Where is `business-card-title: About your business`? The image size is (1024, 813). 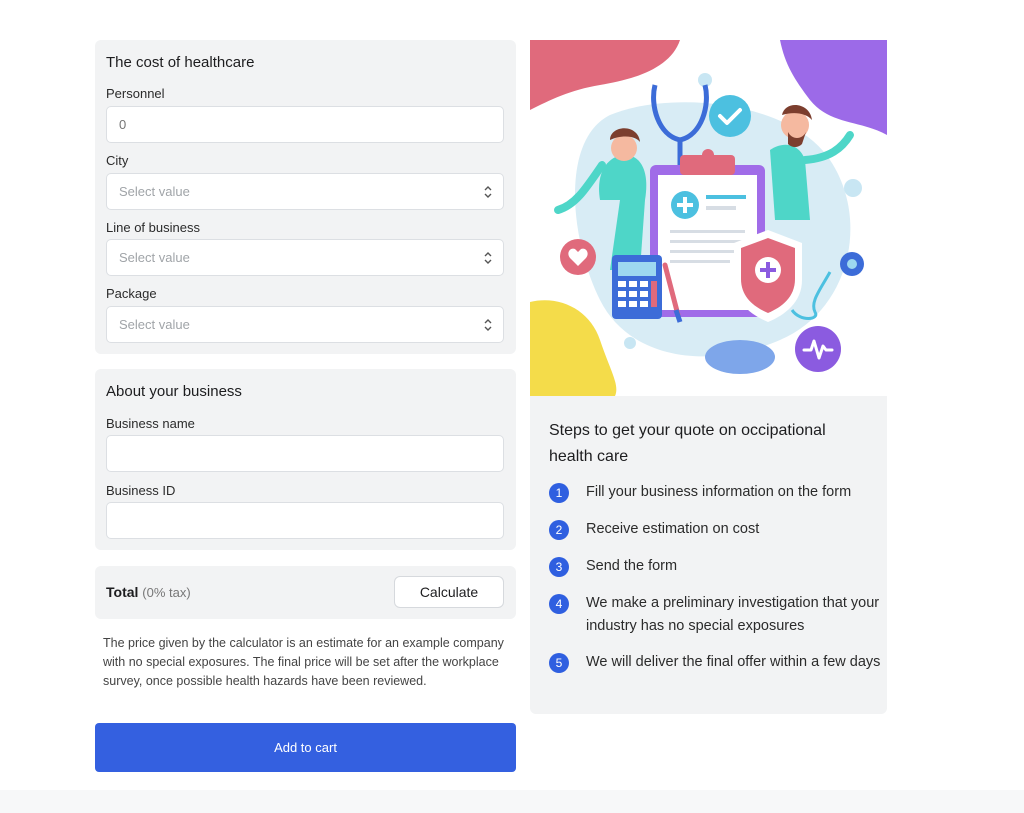
business-card-title: About your business is located at coordinates (174, 391).